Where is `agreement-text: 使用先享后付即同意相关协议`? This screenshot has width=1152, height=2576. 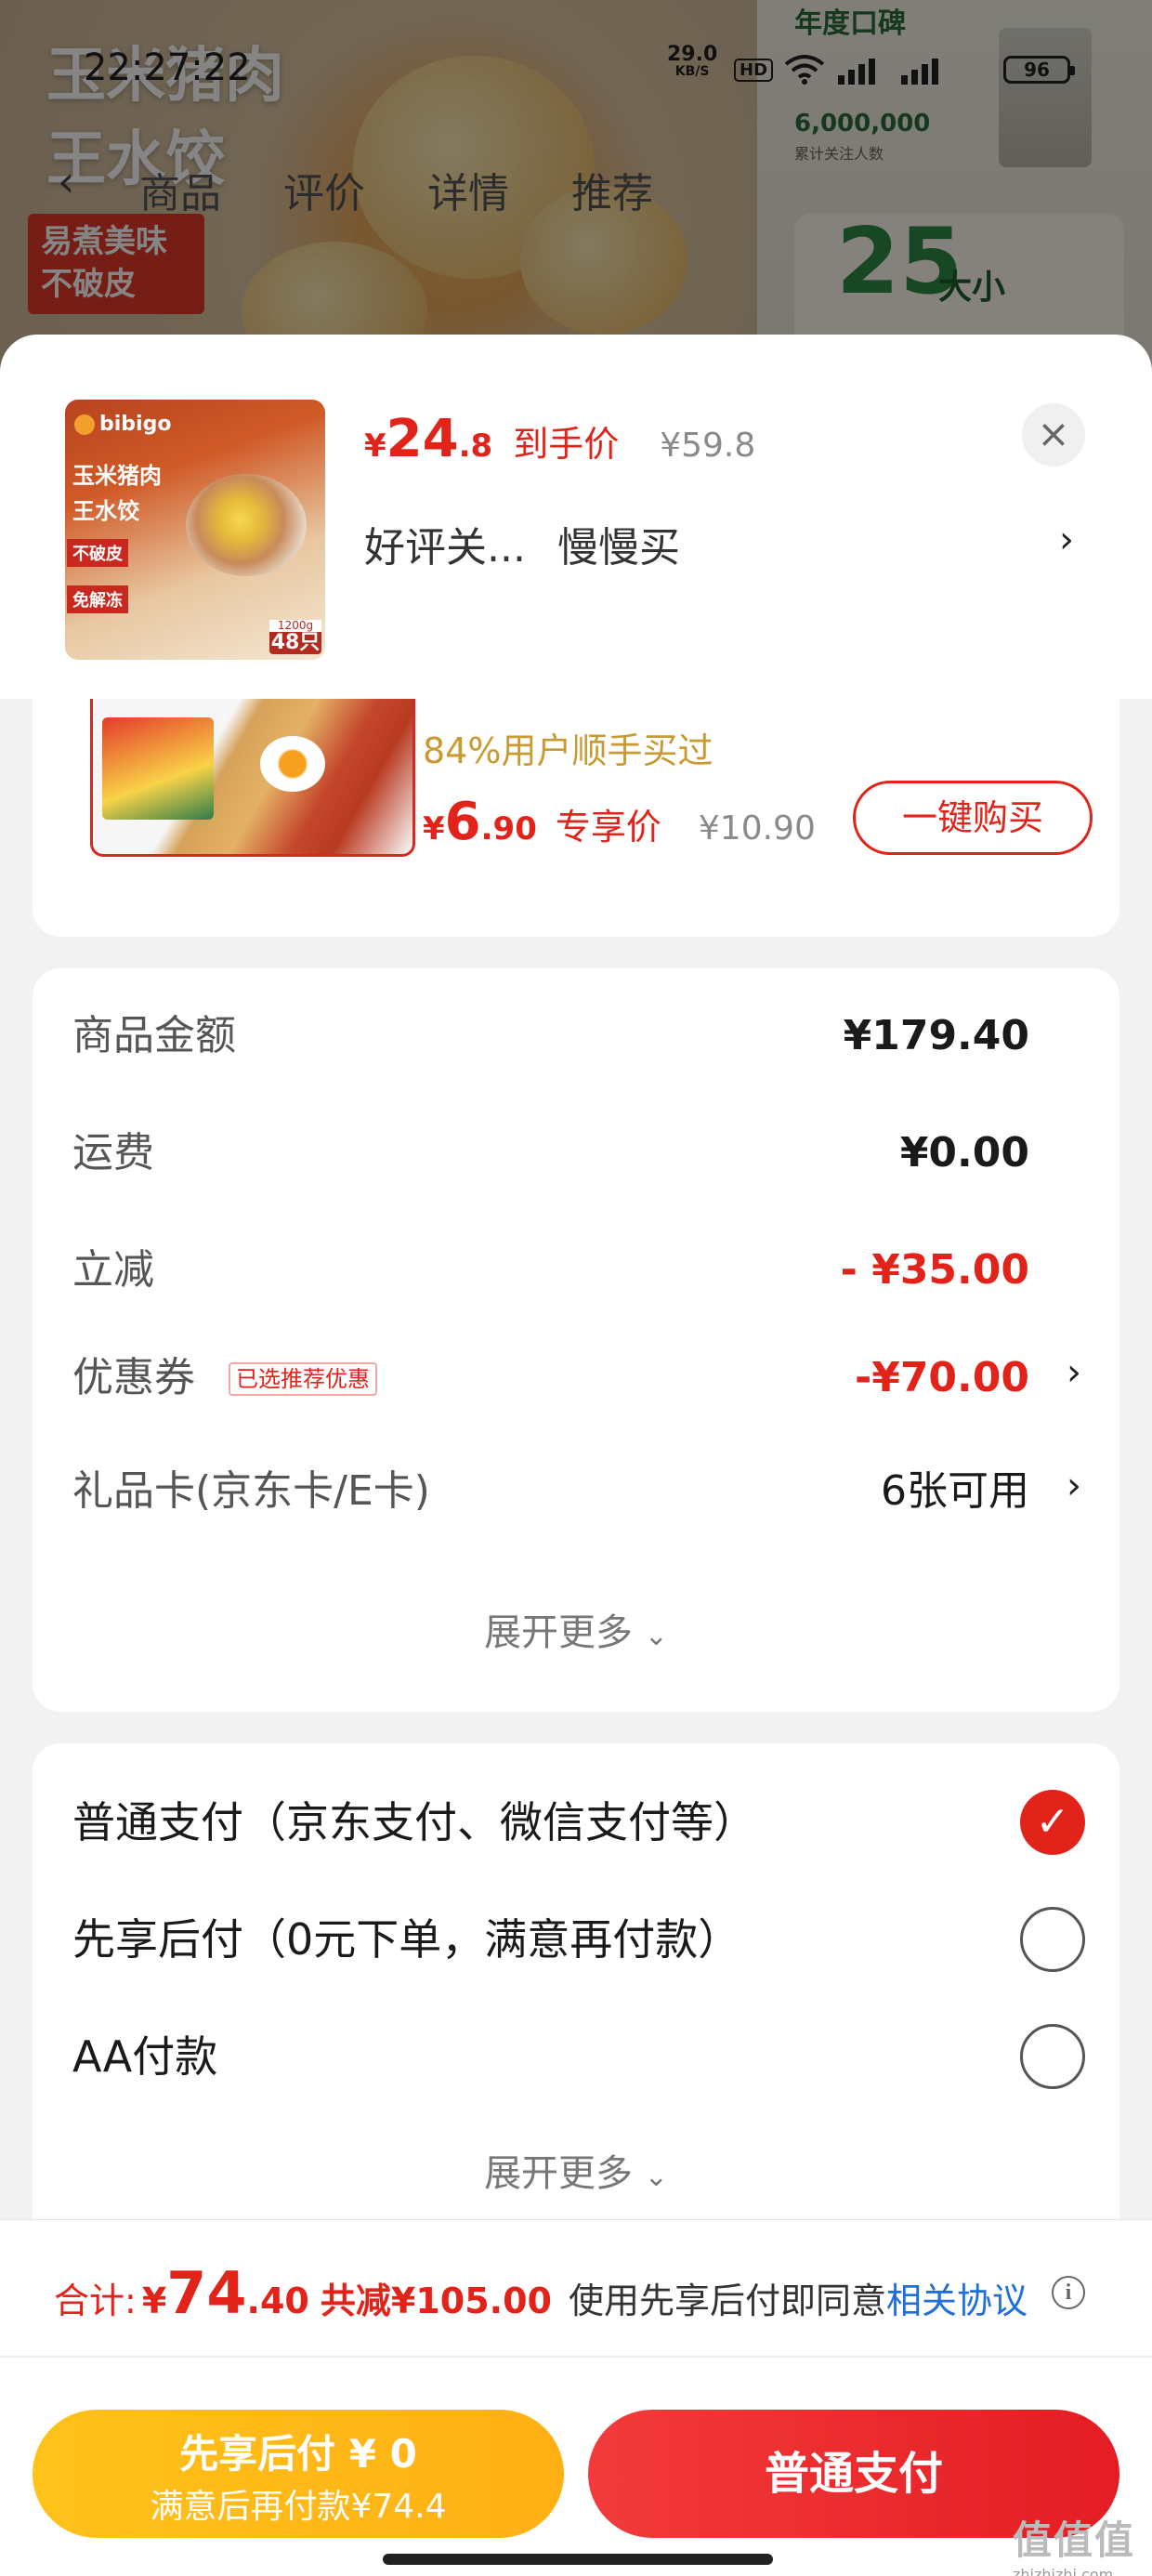 agreement-text: 使用先享后付即同意相关协议 is located at coordinates (798, 2297).